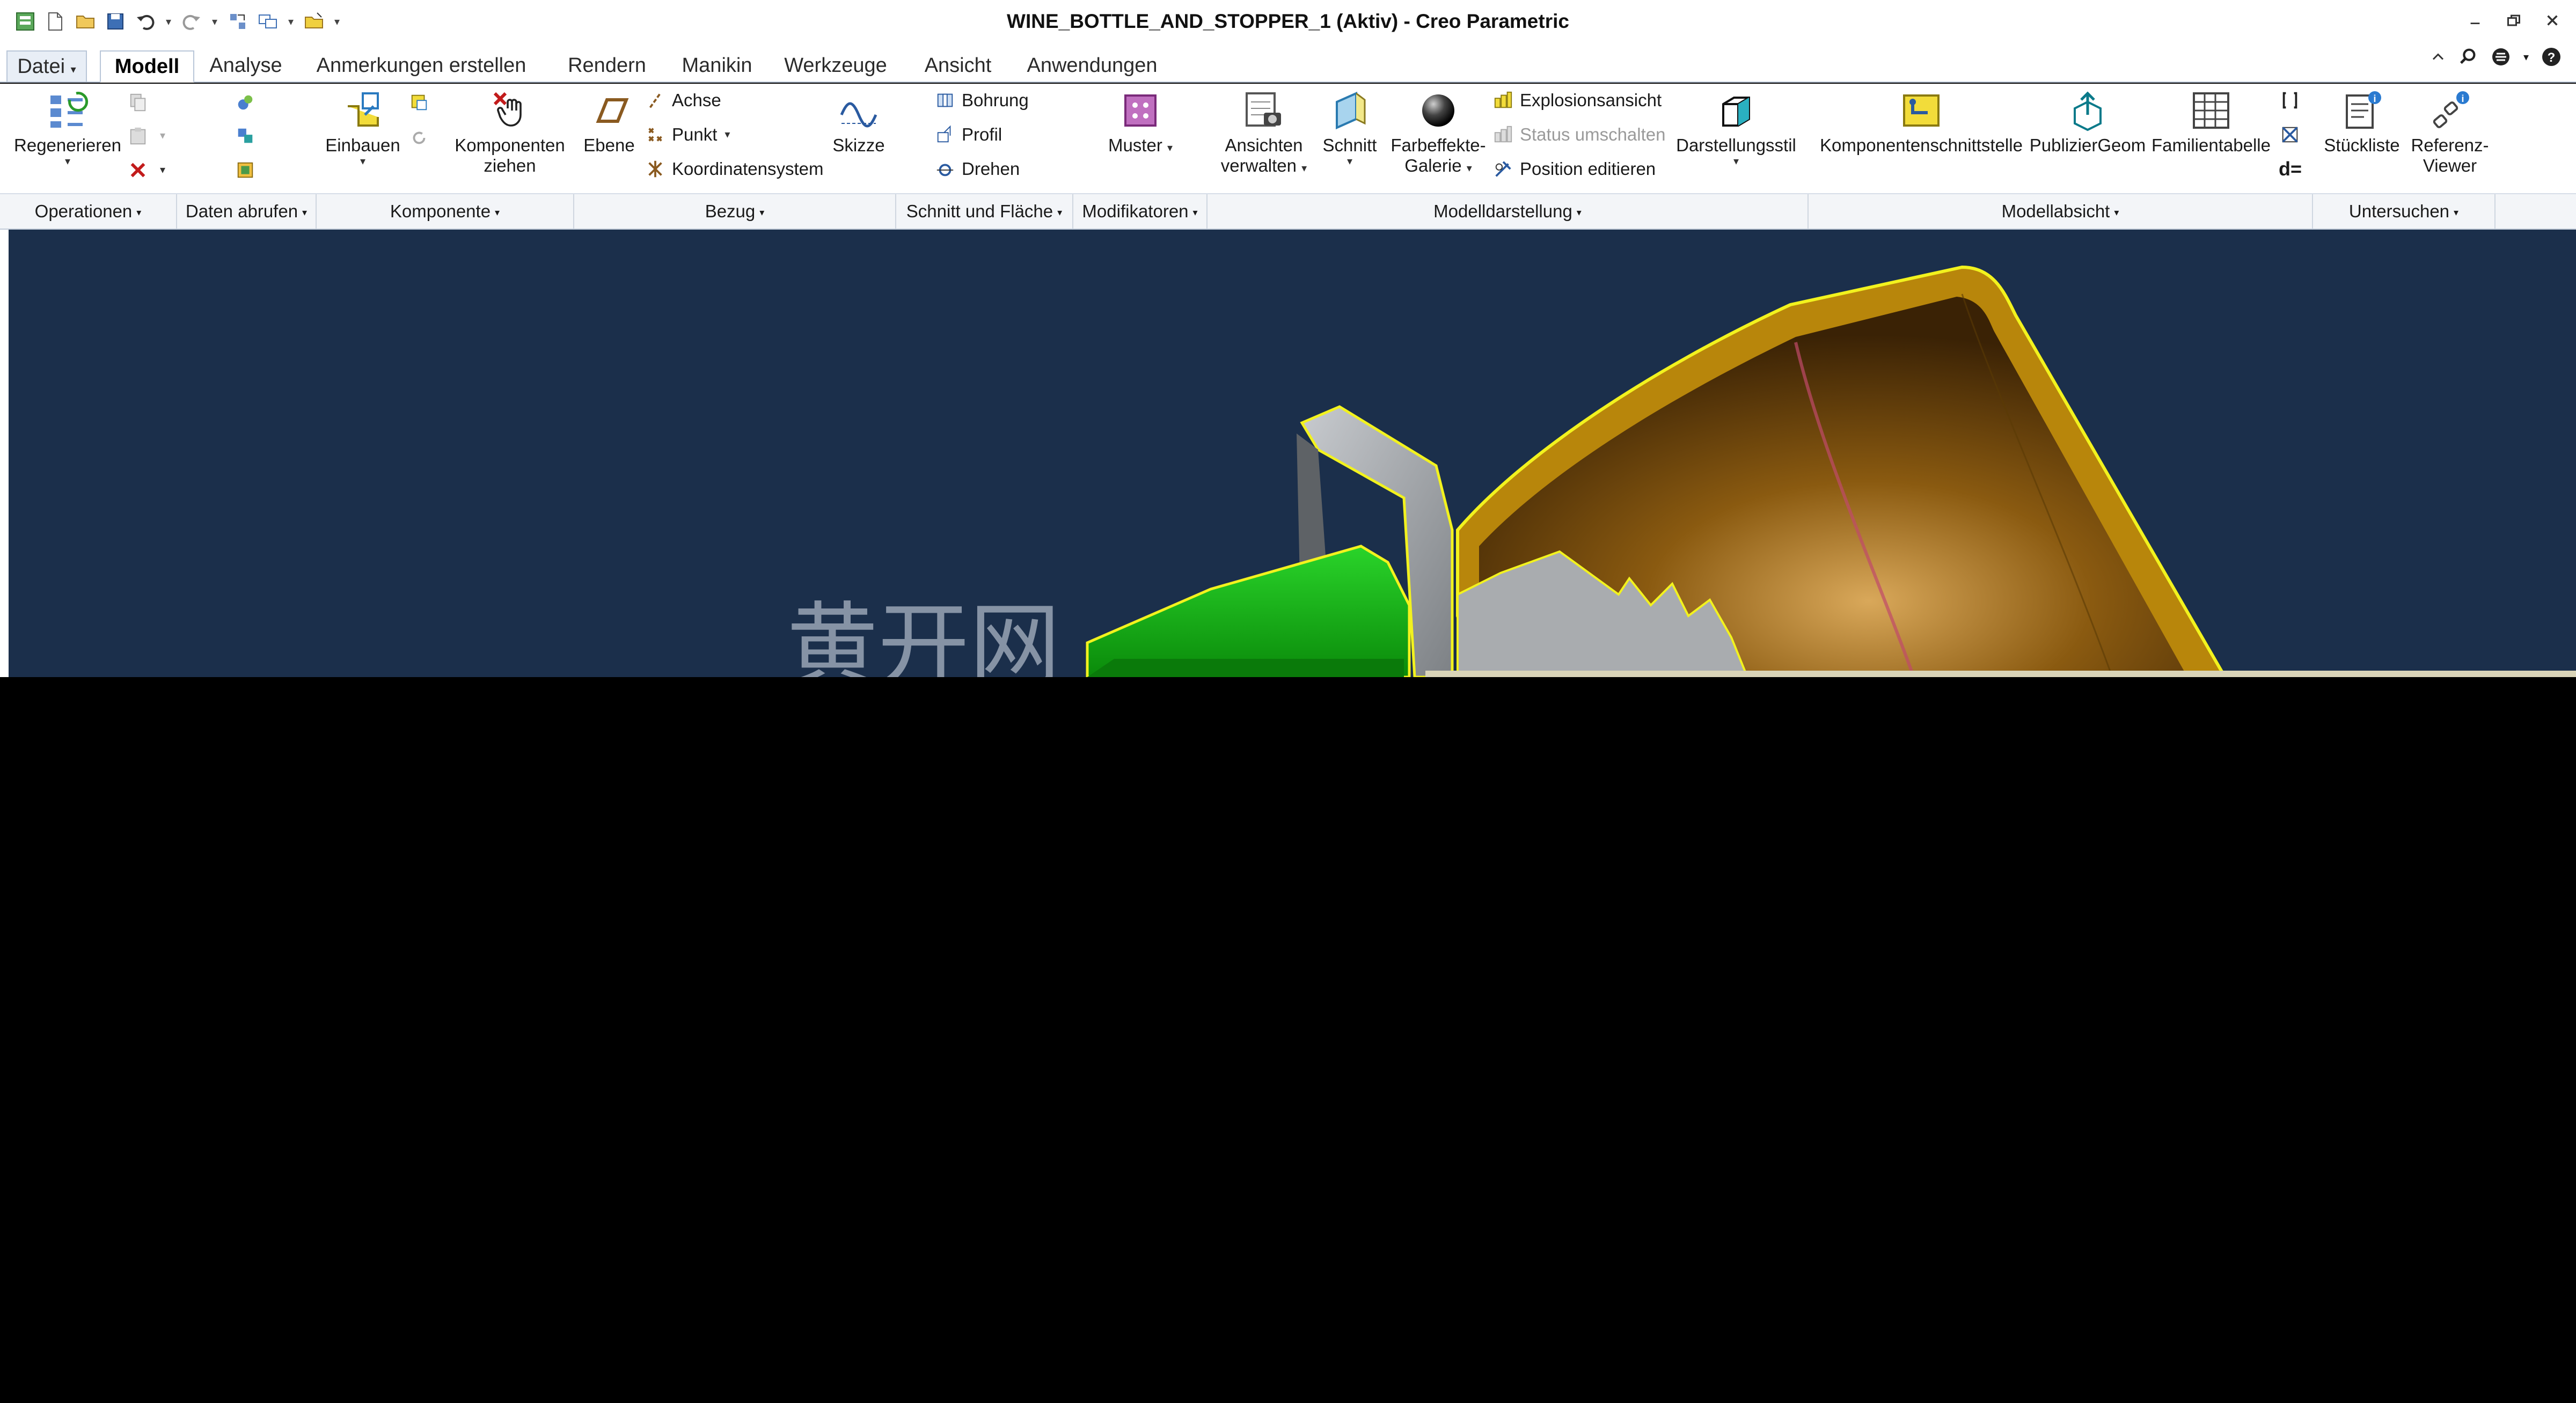  Describe the element at coordinates (687, 134) in the screenshot. I see `punkt-button: Punkt ▾` at that location.